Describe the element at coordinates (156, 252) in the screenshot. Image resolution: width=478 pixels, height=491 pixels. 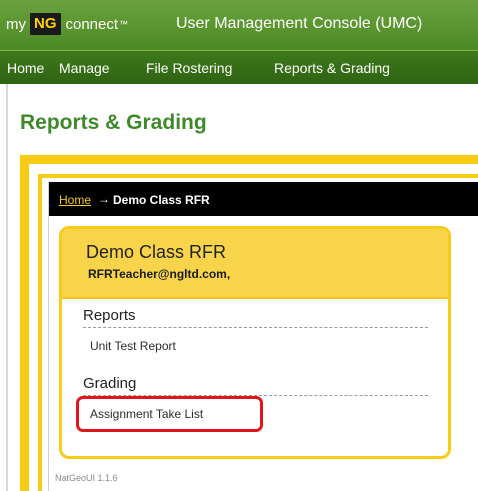
I see `class-name: Demo Class RFR` at that location.